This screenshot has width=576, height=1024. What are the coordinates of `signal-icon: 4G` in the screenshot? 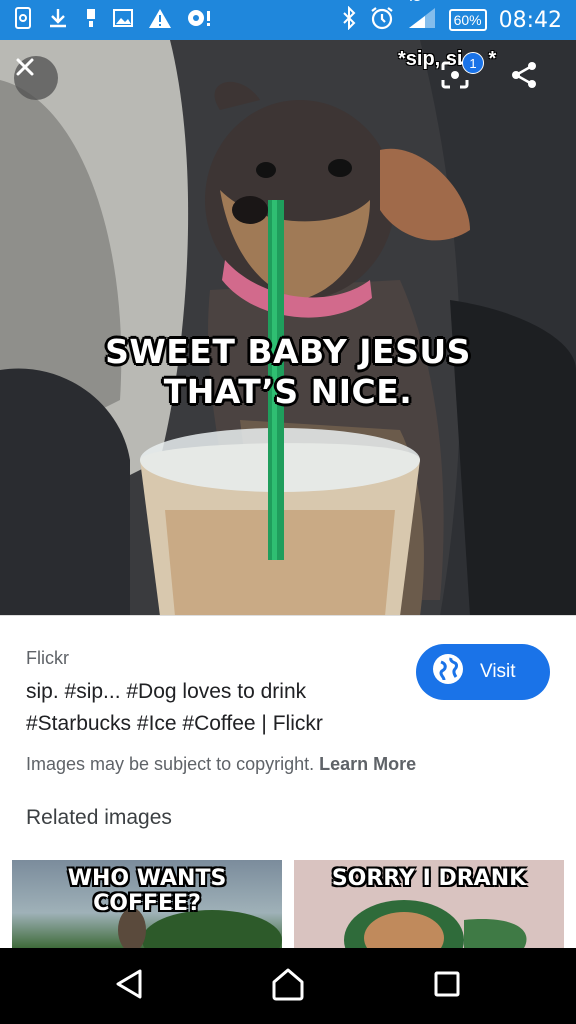 It's located at (422, 17).